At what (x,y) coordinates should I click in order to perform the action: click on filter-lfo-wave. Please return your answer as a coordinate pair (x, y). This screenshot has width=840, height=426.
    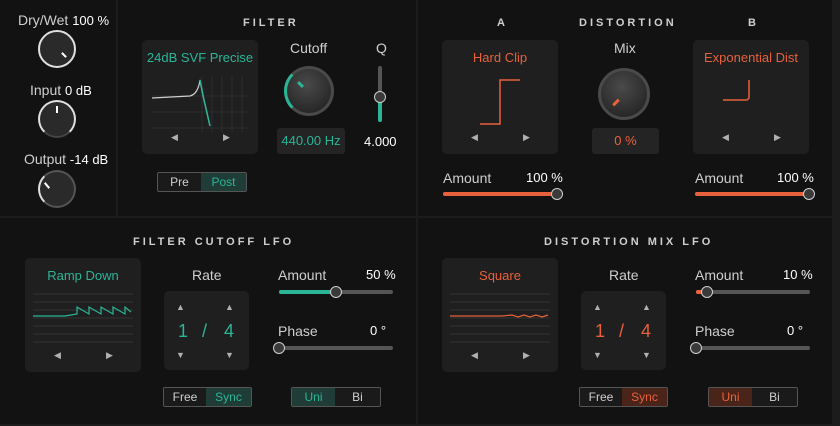
    Looking at the image, I should click on (83, 318).